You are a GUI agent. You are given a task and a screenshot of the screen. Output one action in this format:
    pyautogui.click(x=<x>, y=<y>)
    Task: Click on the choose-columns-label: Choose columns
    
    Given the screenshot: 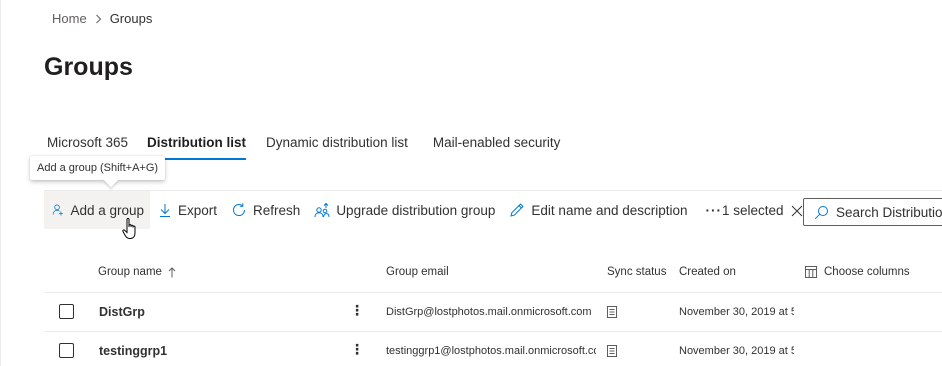 What is the action you would take?
    pyautogui.click(x=867, y=272)
    